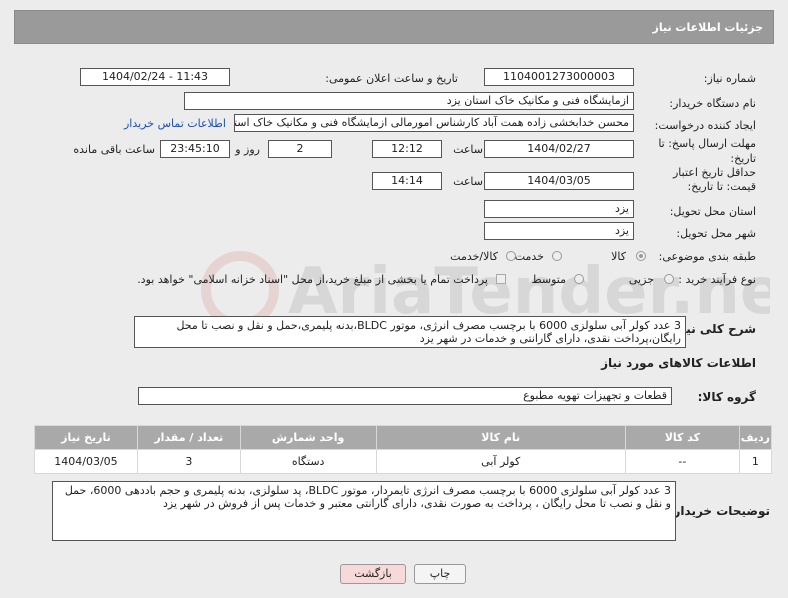 This screenshot has height=598, width=788. What do you see at coordinates (559, 181) in the screenshot?
I see `price-valid-date-field: 1404/03/05` at bounding box center [559, 181].